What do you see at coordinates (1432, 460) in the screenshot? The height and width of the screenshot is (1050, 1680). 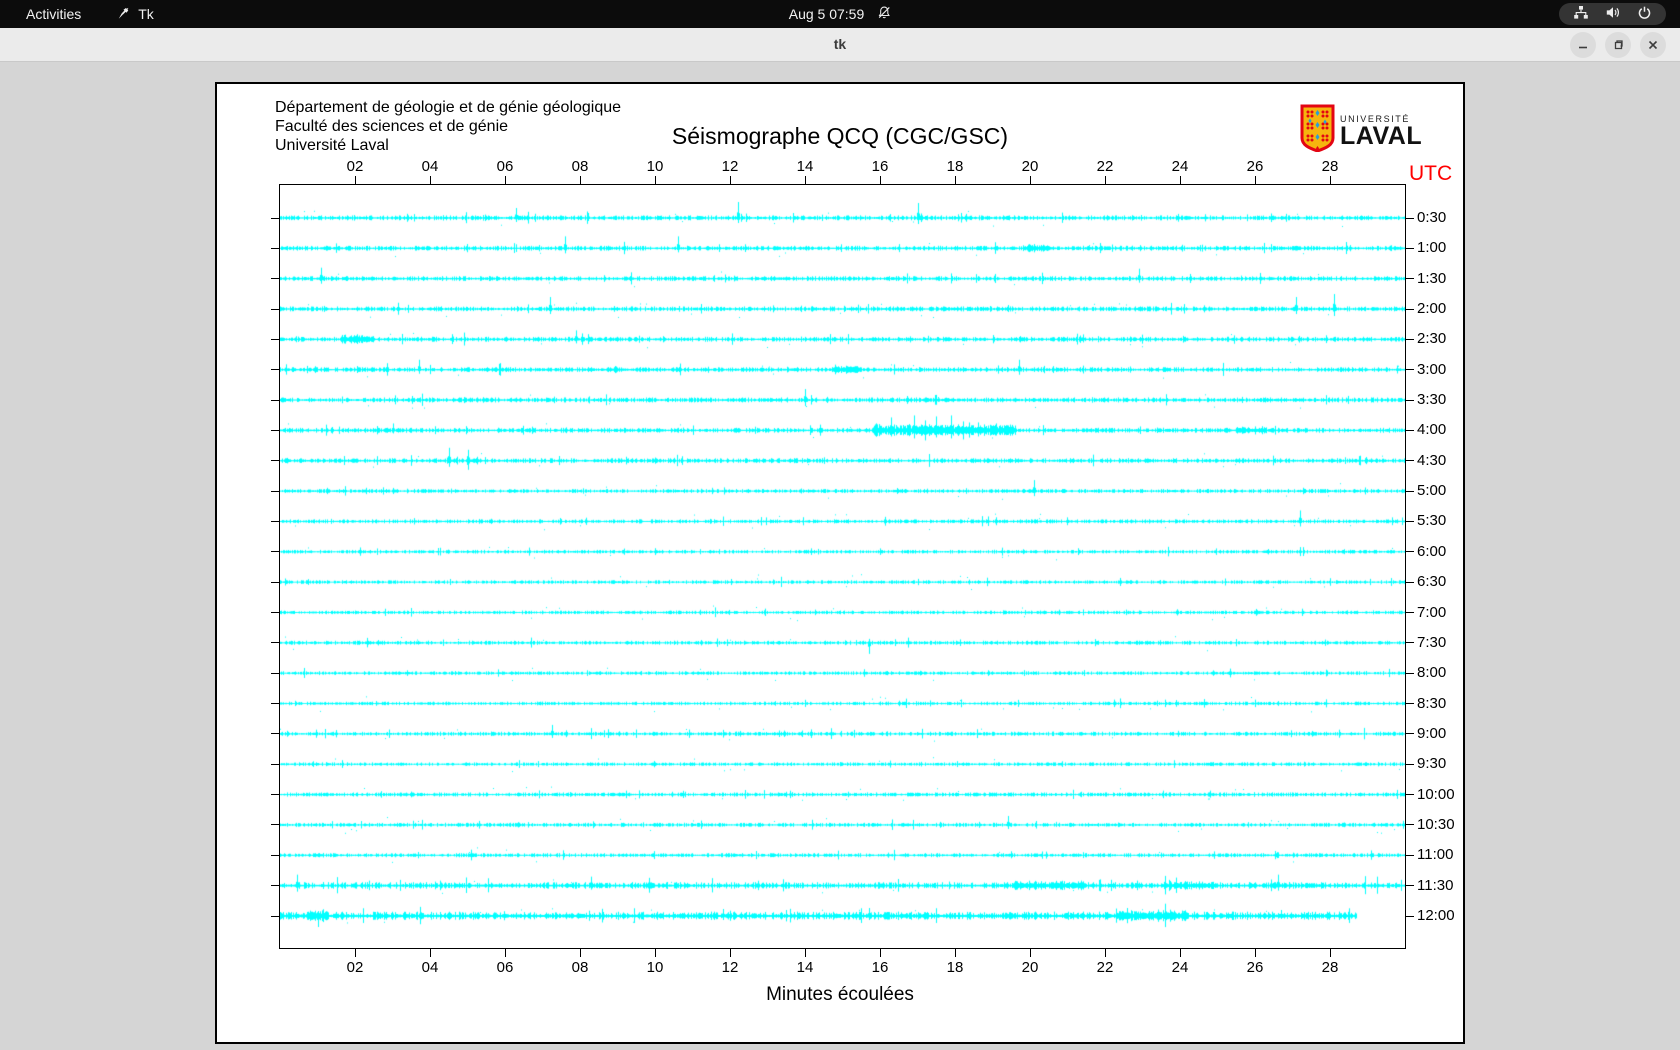 I see `row-utc-label: 4:30` at bounding box center [1432, 460].